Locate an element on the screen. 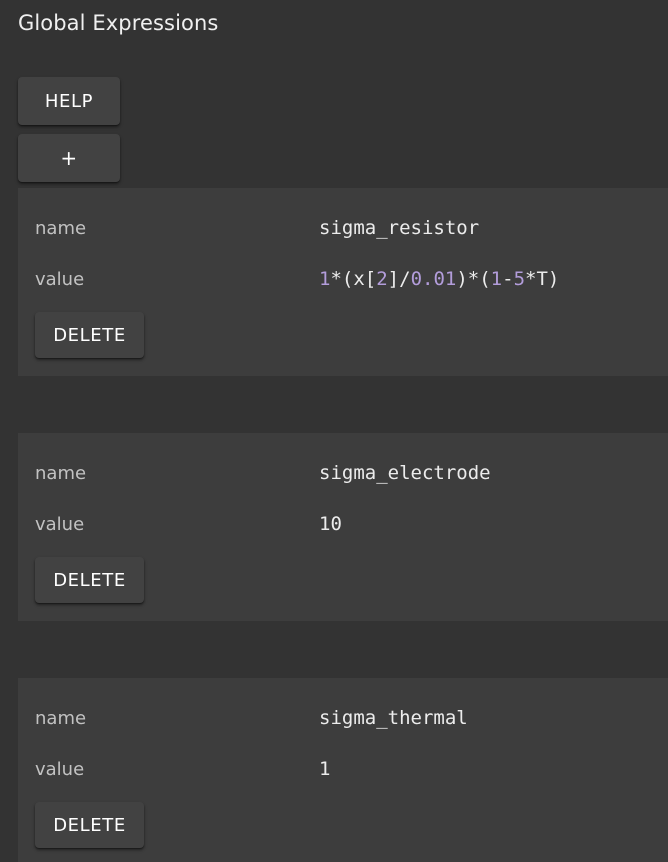 Image resolution: width=668 pixels, height=862 pixels. expression-name-field: sigma_resistor is located at coordinates (399, 228).